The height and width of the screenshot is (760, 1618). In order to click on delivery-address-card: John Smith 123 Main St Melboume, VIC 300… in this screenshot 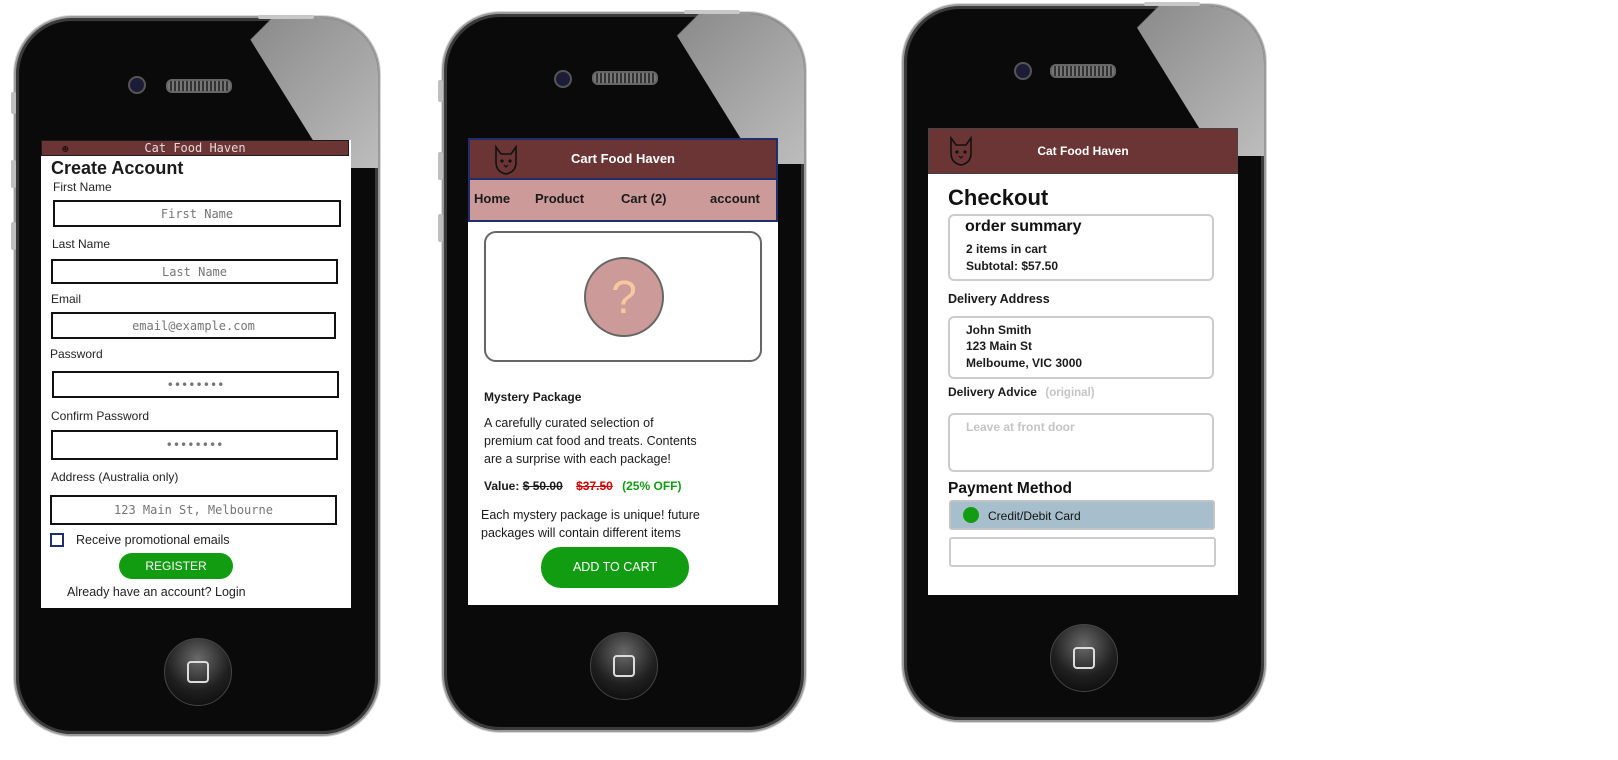, I will do `click(1081, 347)`.